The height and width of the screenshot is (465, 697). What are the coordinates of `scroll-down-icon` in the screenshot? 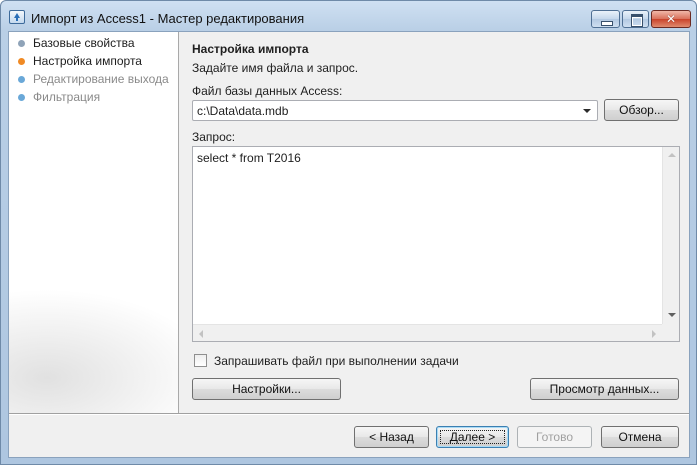 It's located at (671, 315).